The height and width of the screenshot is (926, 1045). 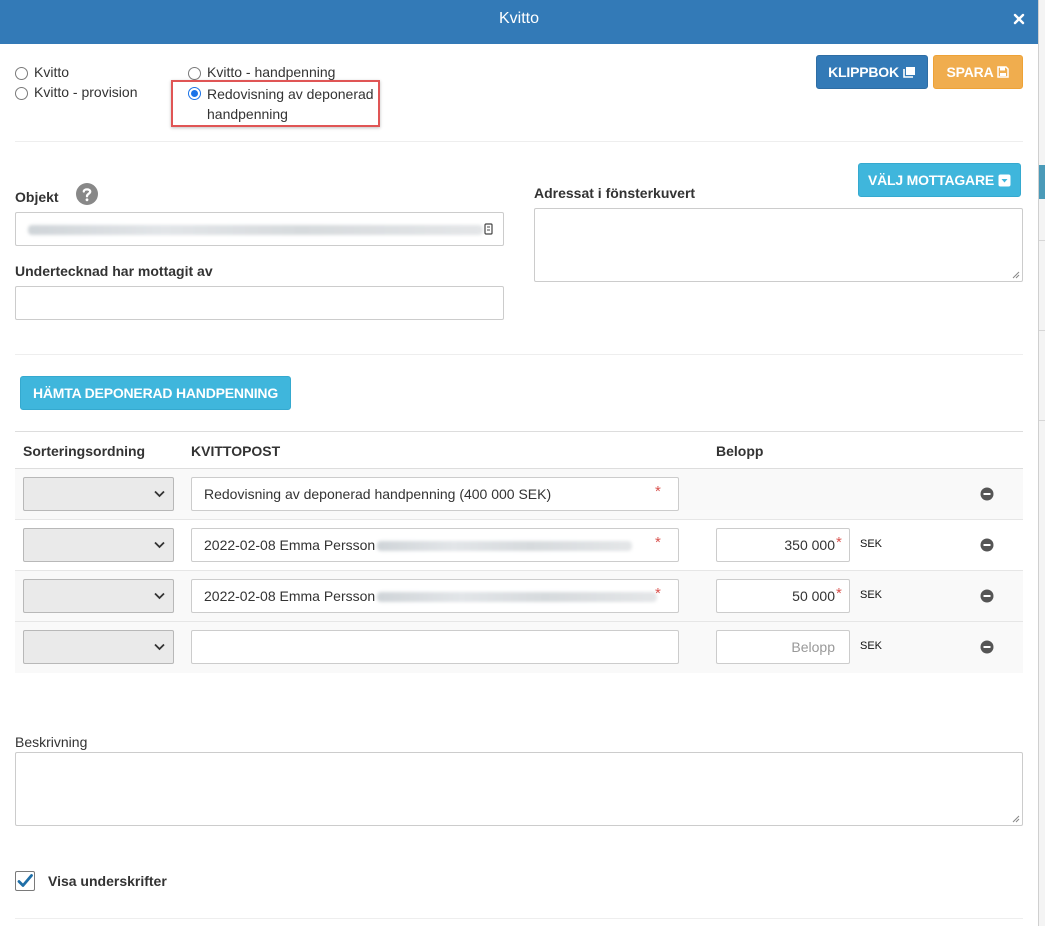 I want to click on radio-label-kvitto: Kvitto, so click(x=52, y=72).